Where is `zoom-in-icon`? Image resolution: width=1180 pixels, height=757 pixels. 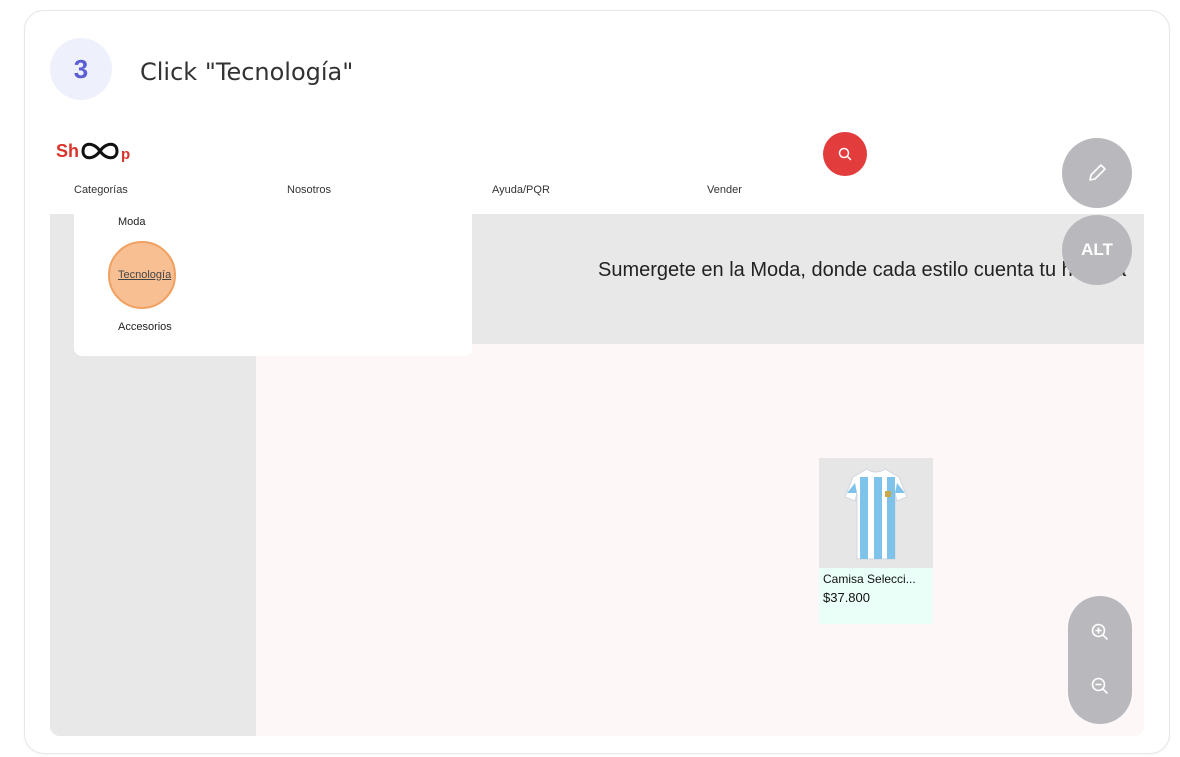
zoom-in-icon is located at coordinates (1099, 631).